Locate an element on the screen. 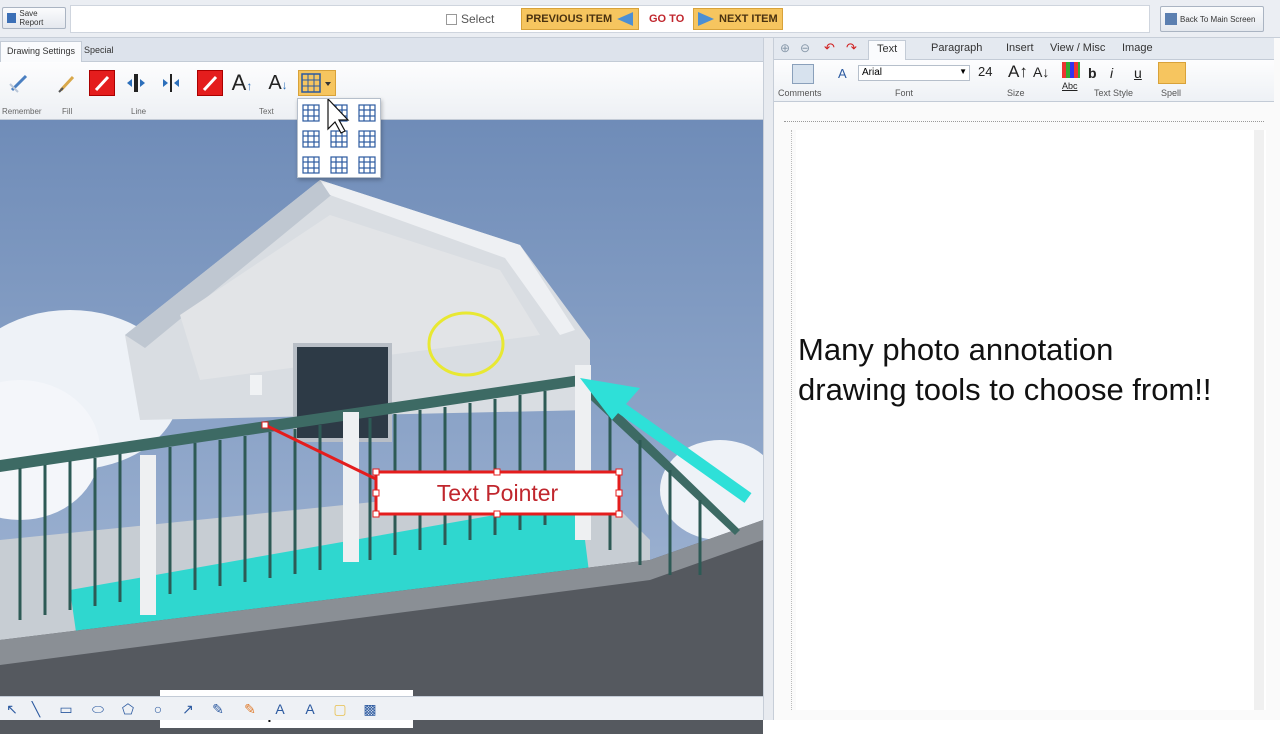 This screenshot has width=1280, height=734. tab-view-misc: View / Misc is located at coordinates (1077, 48).